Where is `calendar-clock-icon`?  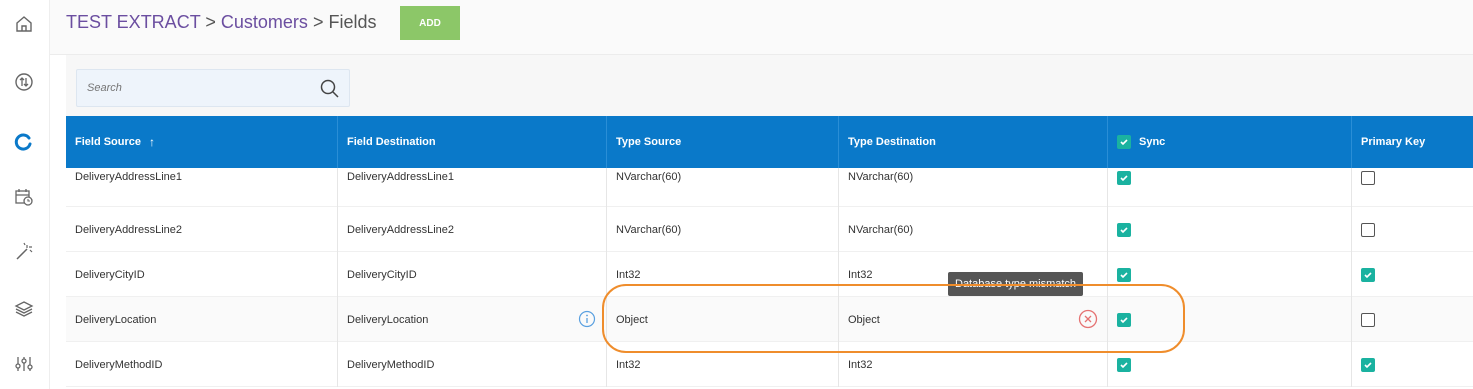
calendar-clock-icon is located at coordinates (24, 197).